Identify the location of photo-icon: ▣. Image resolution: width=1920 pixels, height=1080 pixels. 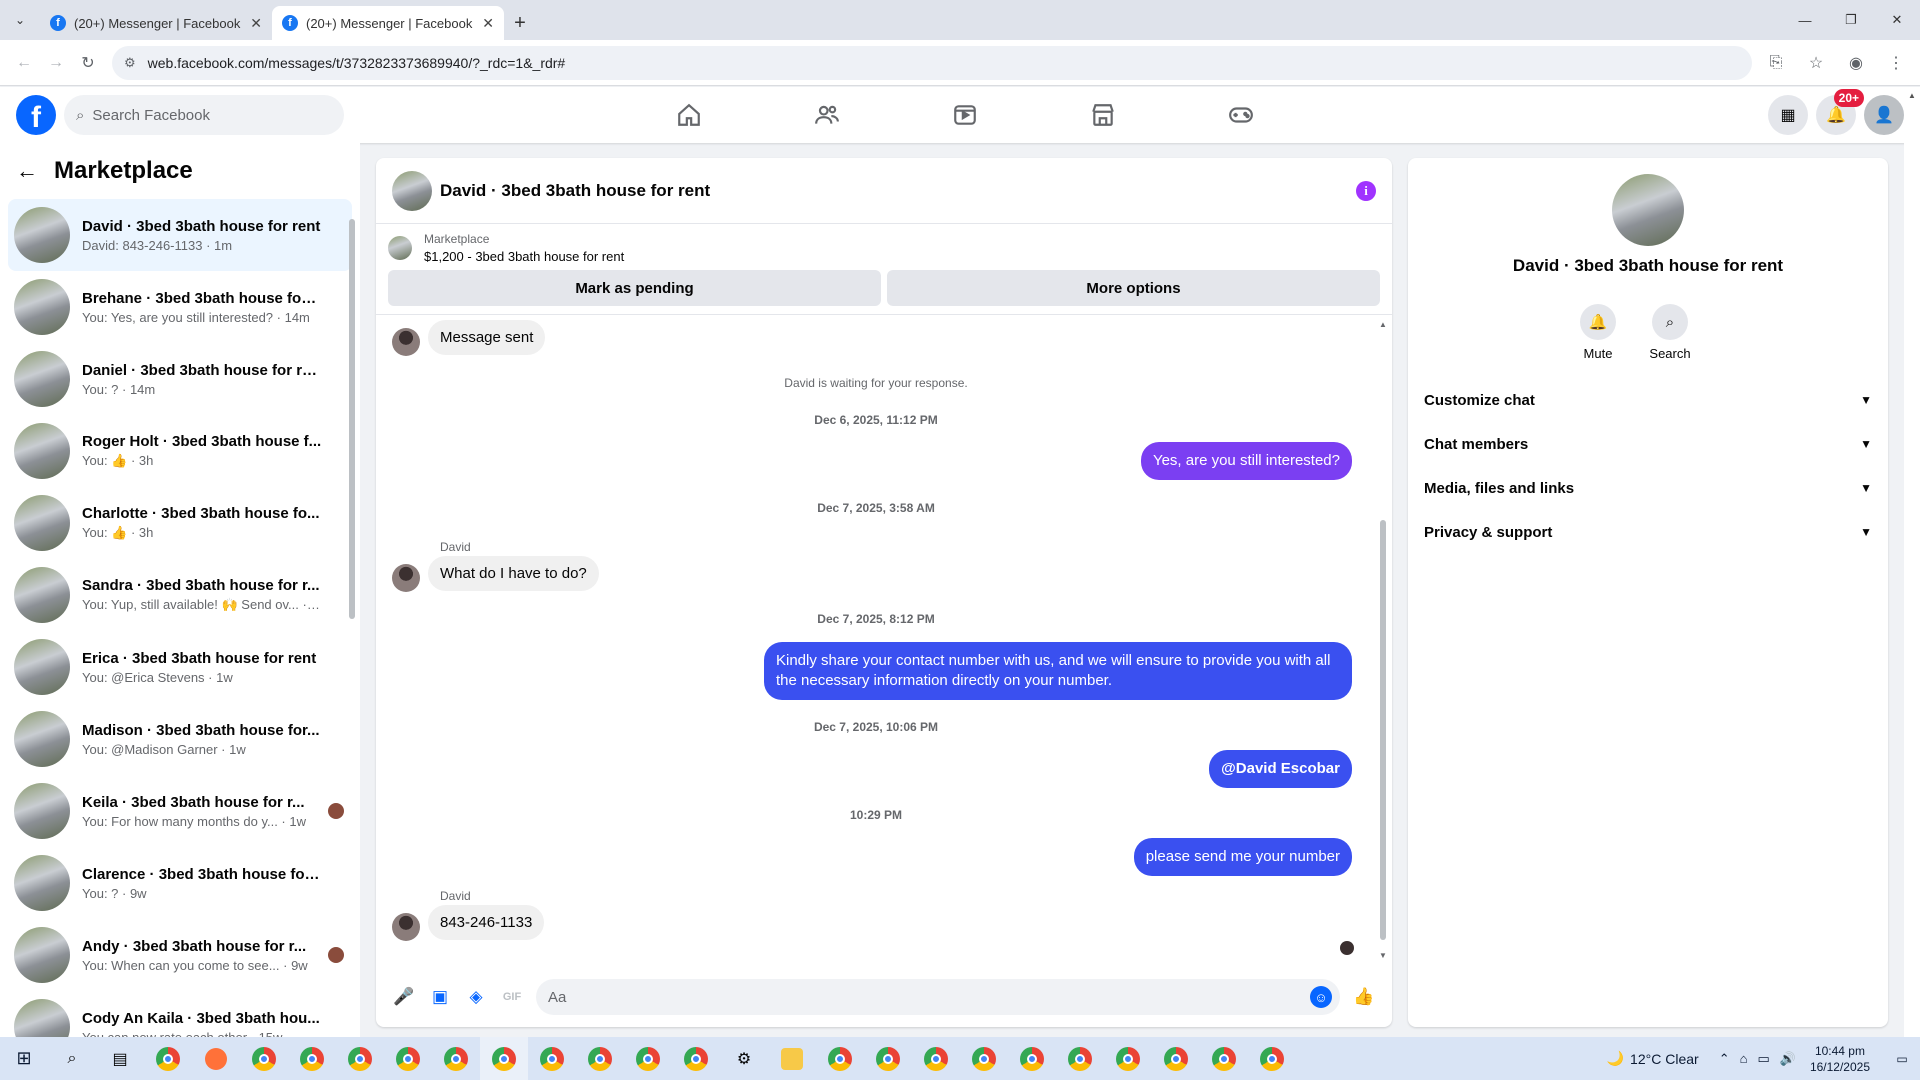
(440, 997).